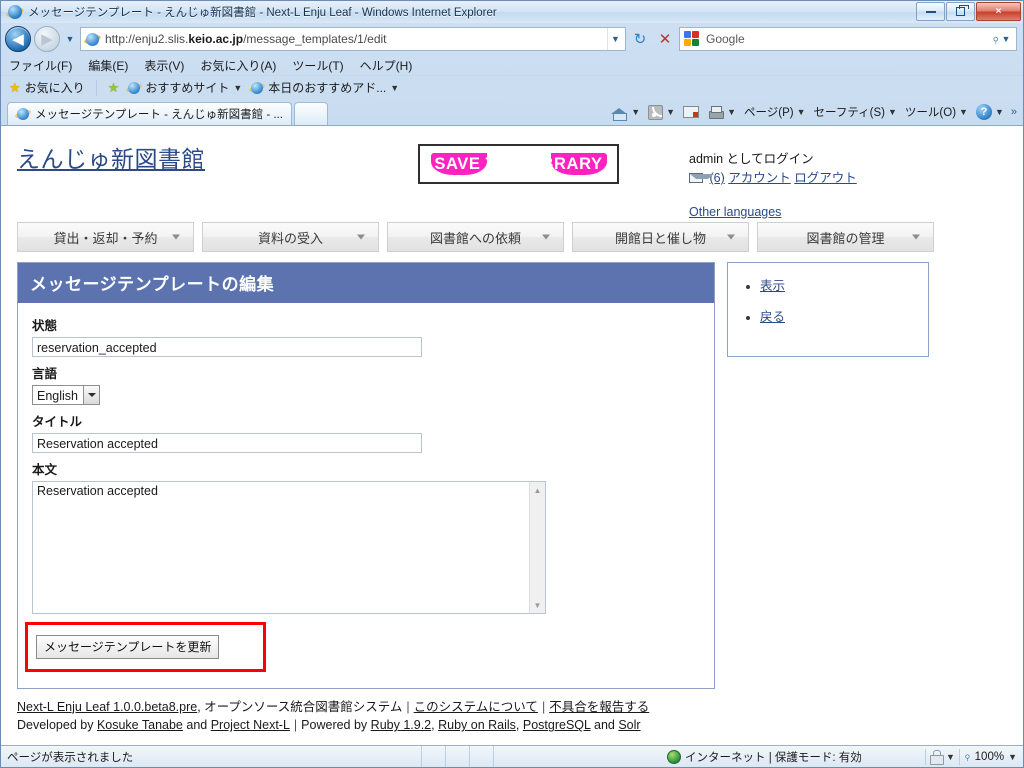 The height and width of the screenshot is (768, 1024). I want to click on safety-menu-button: セーフティ(S) ▼, so click(855, 112).